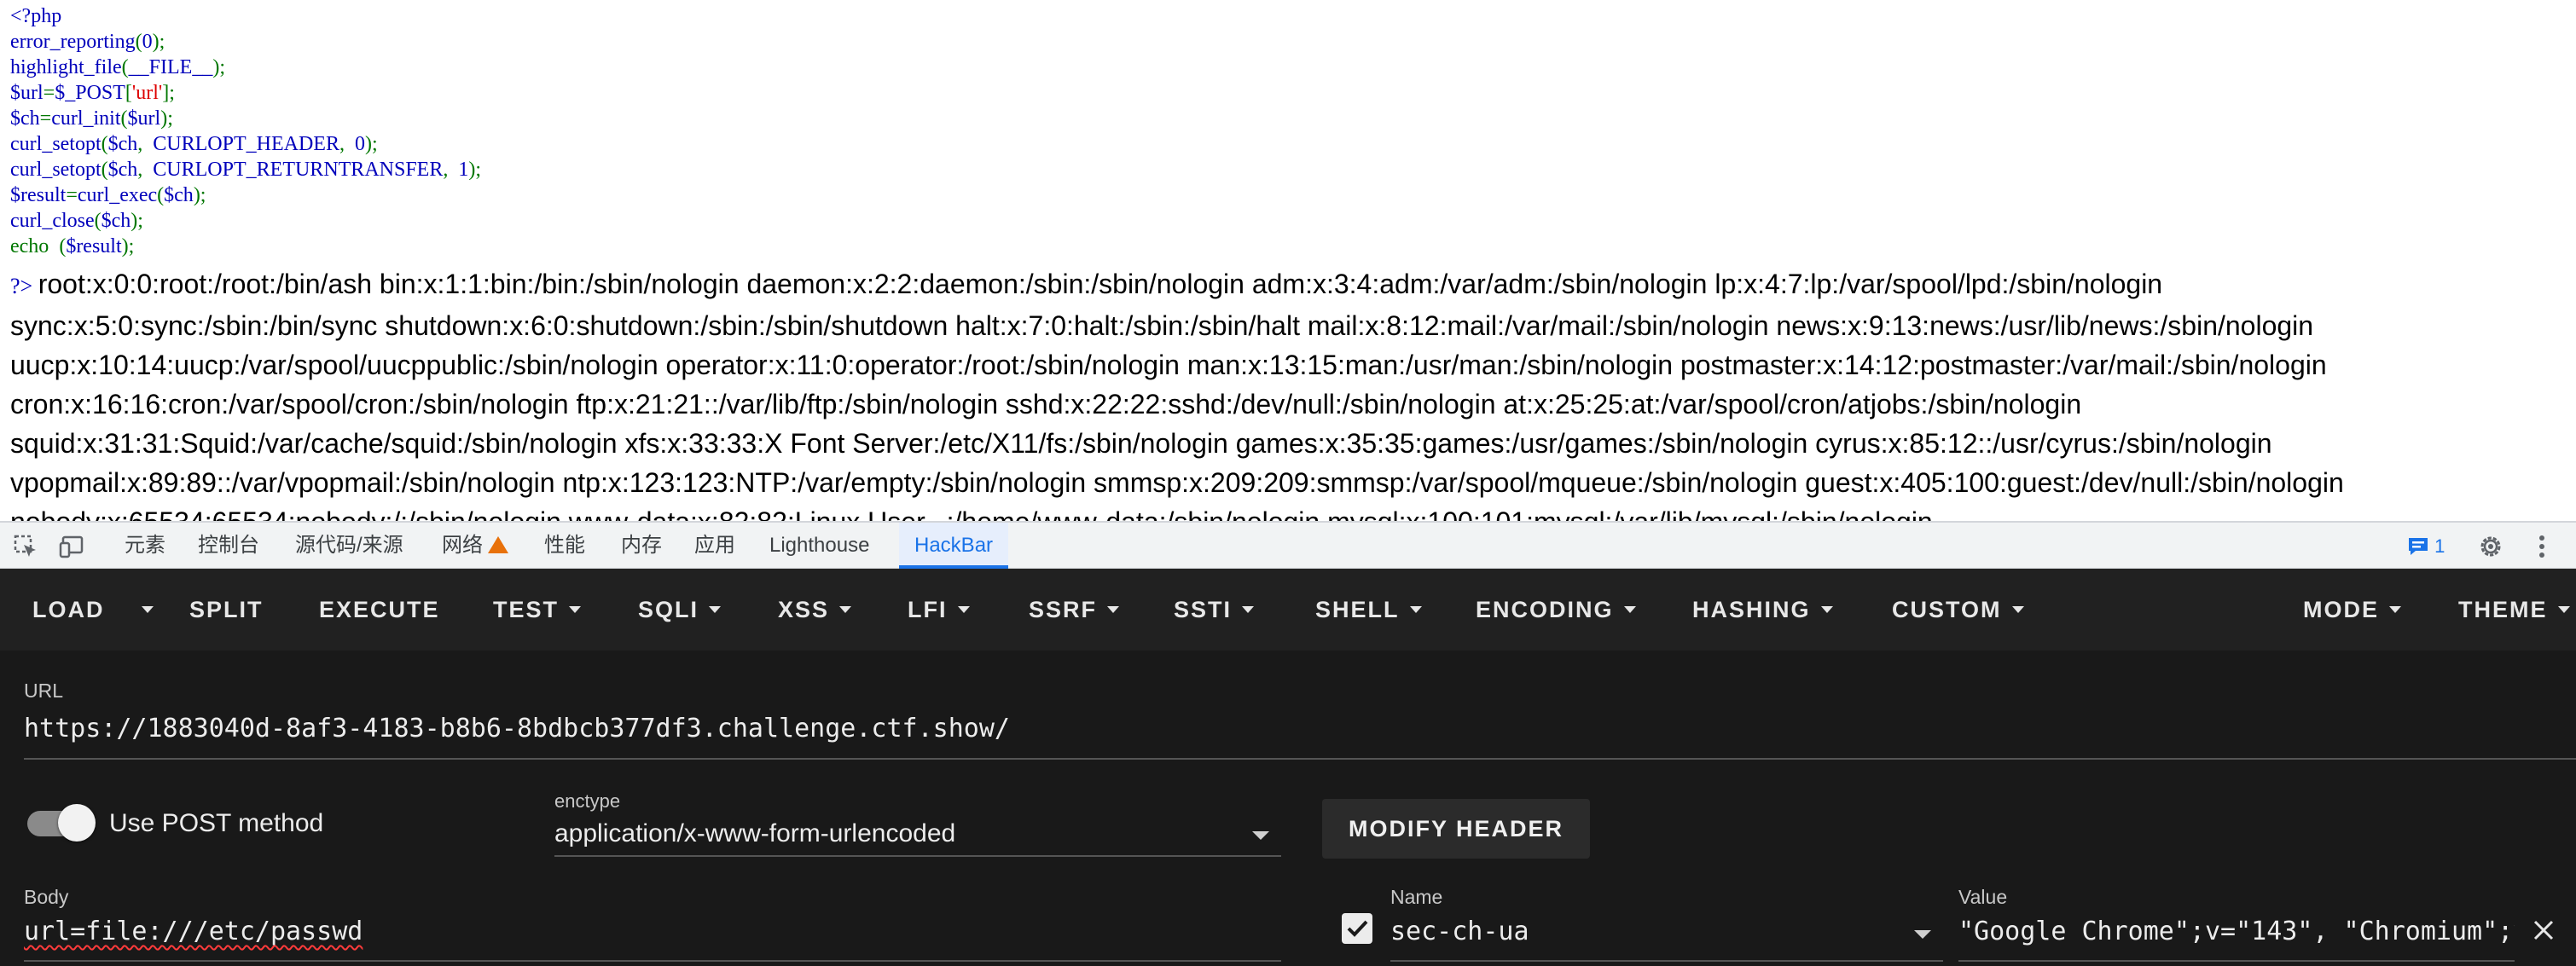  I want to click on tab-lighthouse: Lighthouse, so click(819, 546).